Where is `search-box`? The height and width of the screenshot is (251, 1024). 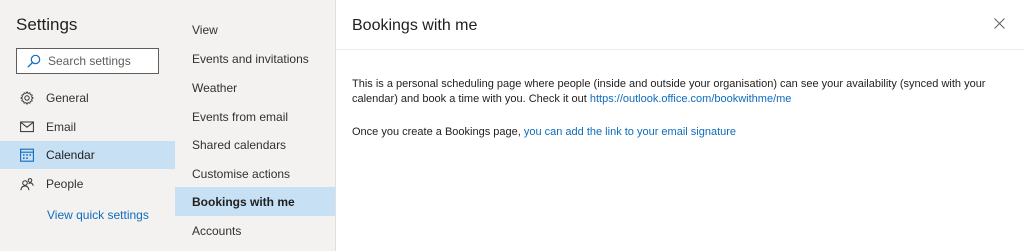
search-box is located at coordinates (87, 61).